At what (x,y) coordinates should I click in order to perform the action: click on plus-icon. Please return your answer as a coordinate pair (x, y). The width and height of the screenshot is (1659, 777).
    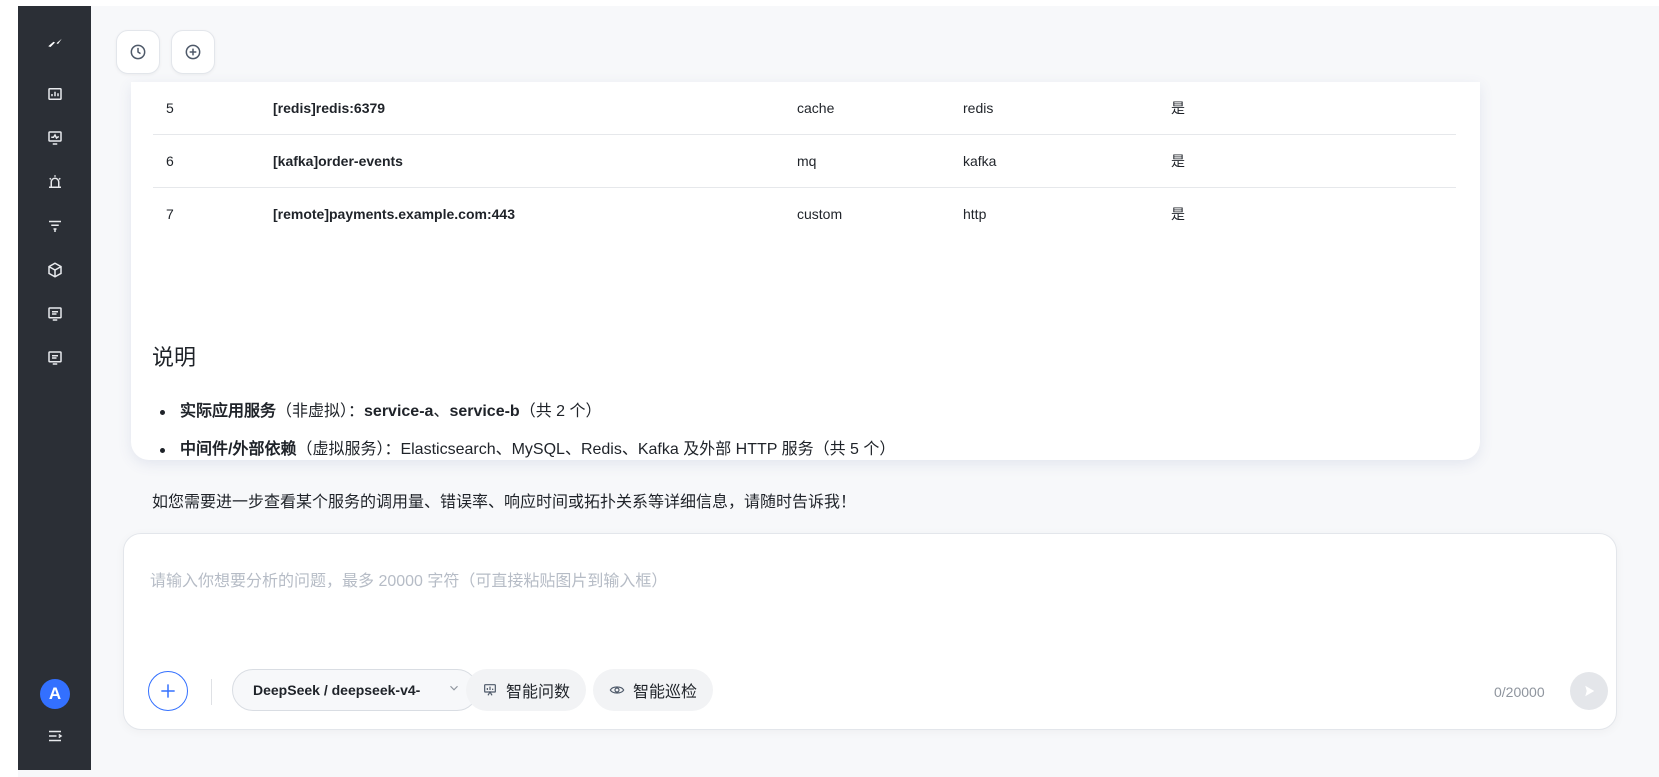
    Looking at the image, I should click on (168, 691).